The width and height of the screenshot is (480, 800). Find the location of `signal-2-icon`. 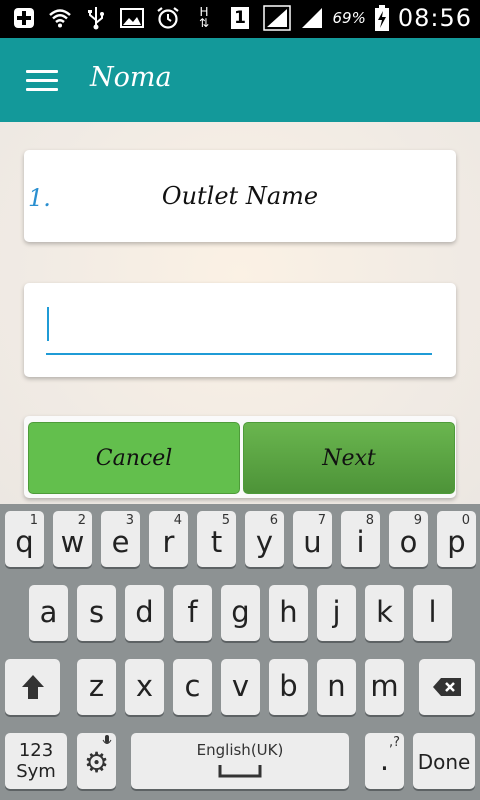

signal-2-icon is located at coordinates (312, 18).